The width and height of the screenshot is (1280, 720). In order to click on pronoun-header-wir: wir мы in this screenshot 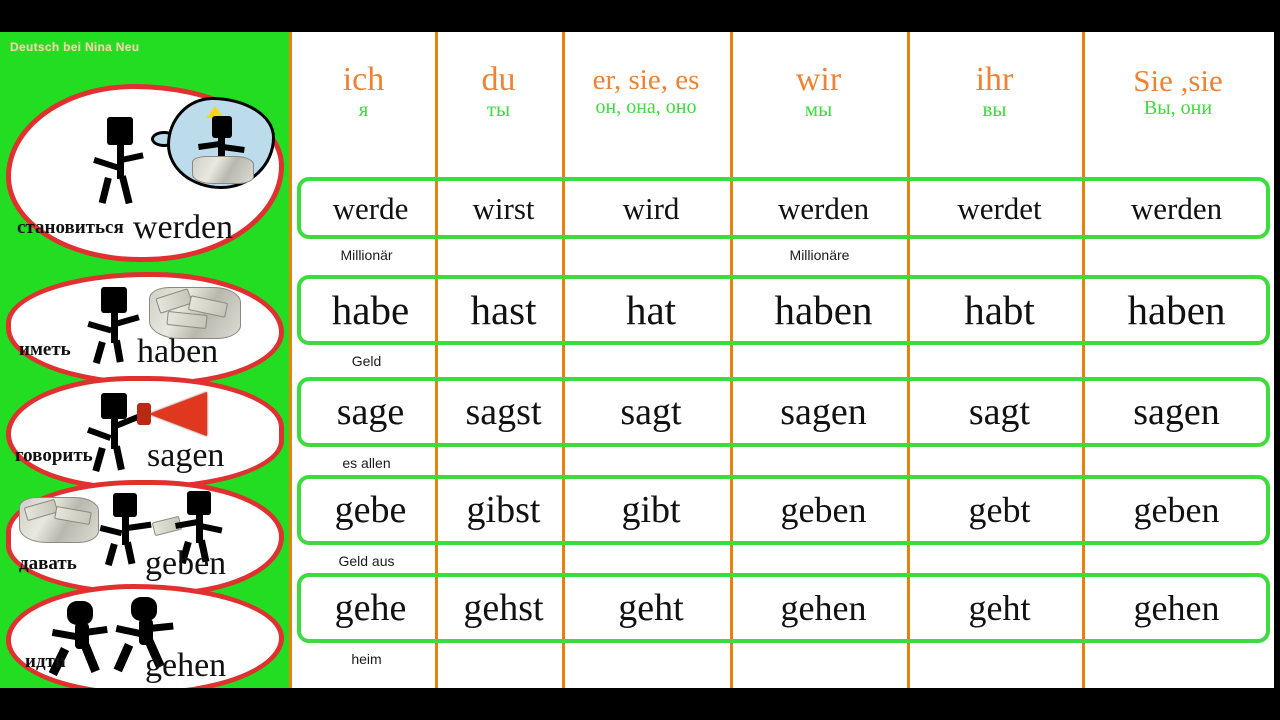, I will do `click(818, 91)`.